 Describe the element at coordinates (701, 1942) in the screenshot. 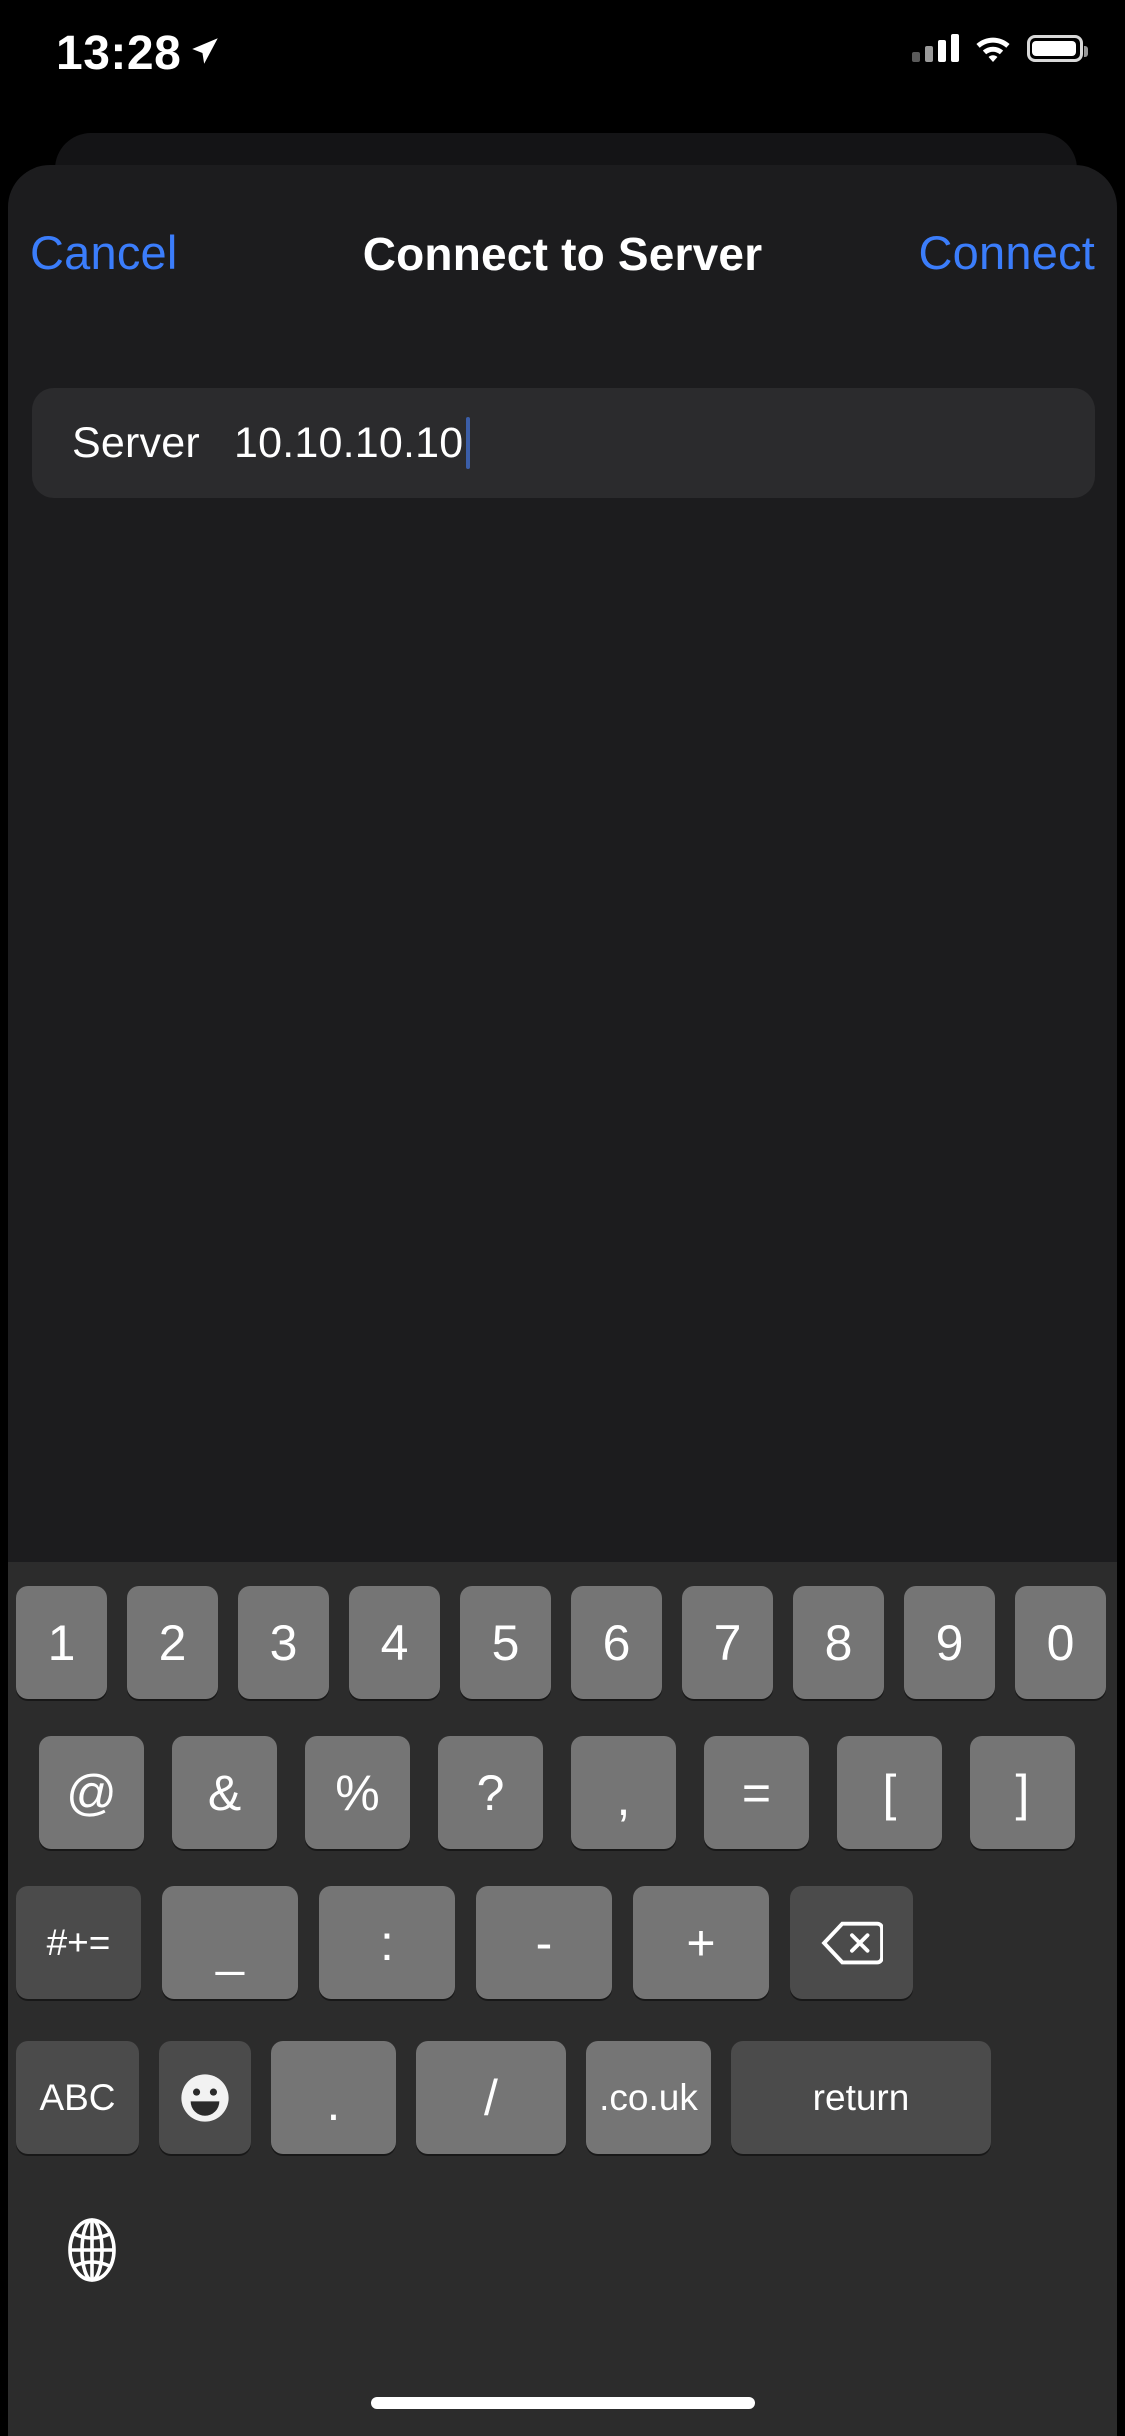

I see `key-plus: +` at that location.